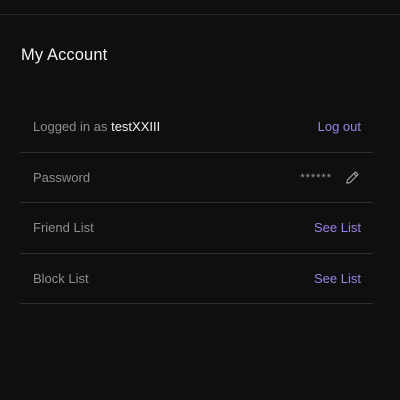  Describe the element at coordinates (196, 279) in the screenshot. I see `block-list-row: Block List See List` at that location.